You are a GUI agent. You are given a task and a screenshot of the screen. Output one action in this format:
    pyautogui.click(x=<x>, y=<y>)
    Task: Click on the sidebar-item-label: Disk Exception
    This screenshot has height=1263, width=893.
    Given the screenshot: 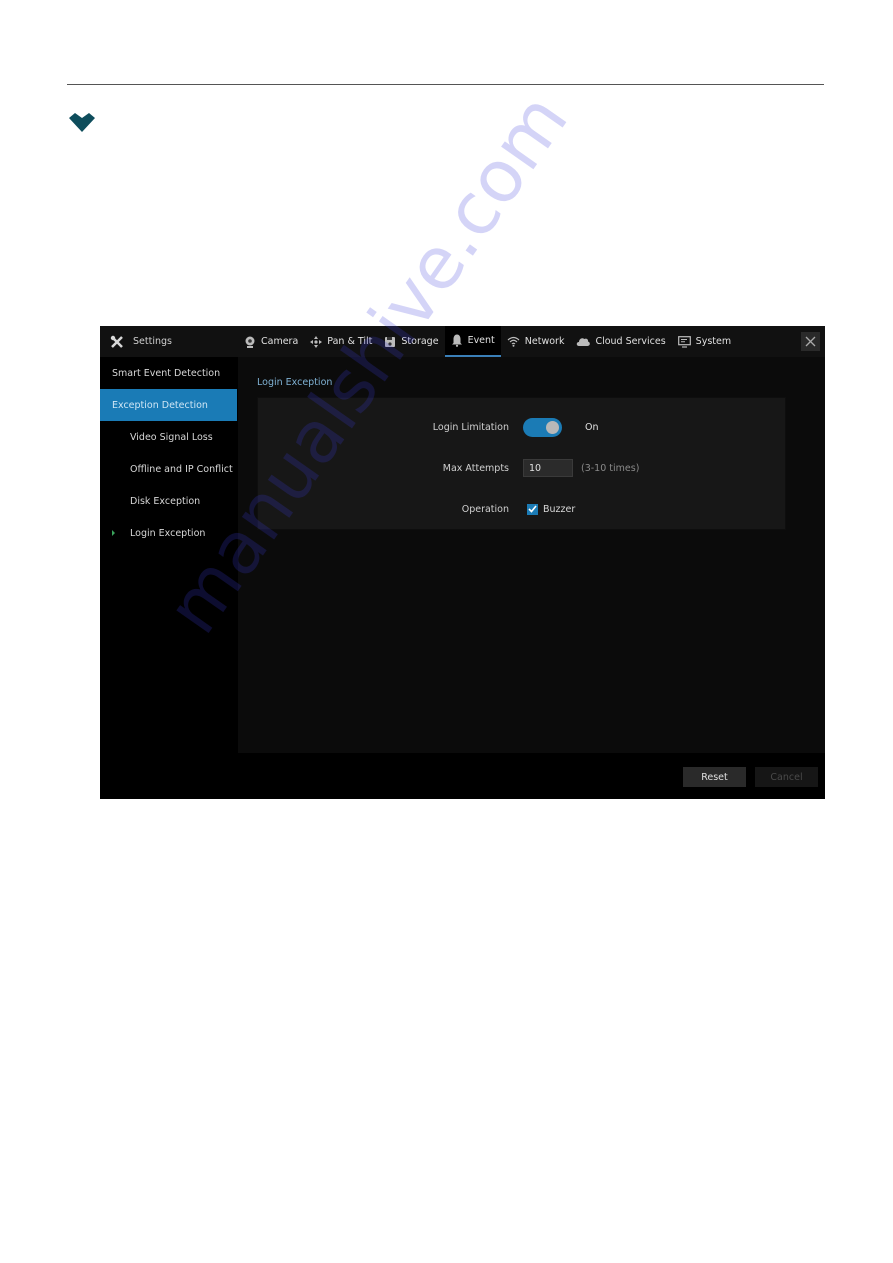 What is the action you would take?
    pyautogui.click(x=165, y=501)
    